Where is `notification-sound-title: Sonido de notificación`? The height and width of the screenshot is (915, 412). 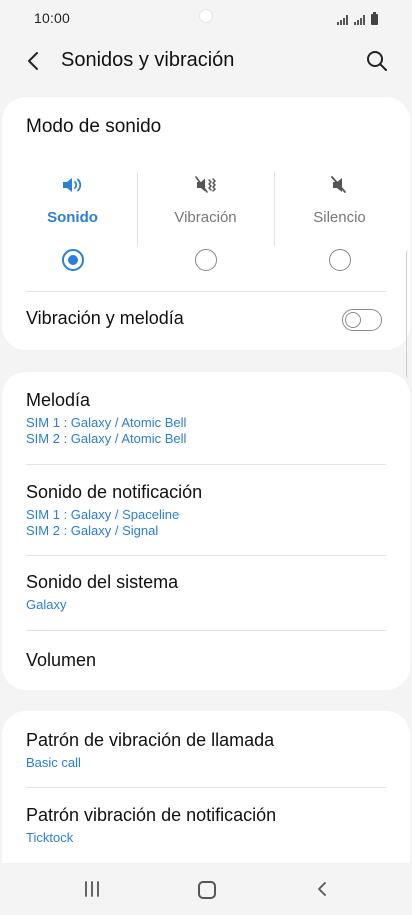
notification-sound-title: Sonido de notificación is located at coordinates (114, 492).